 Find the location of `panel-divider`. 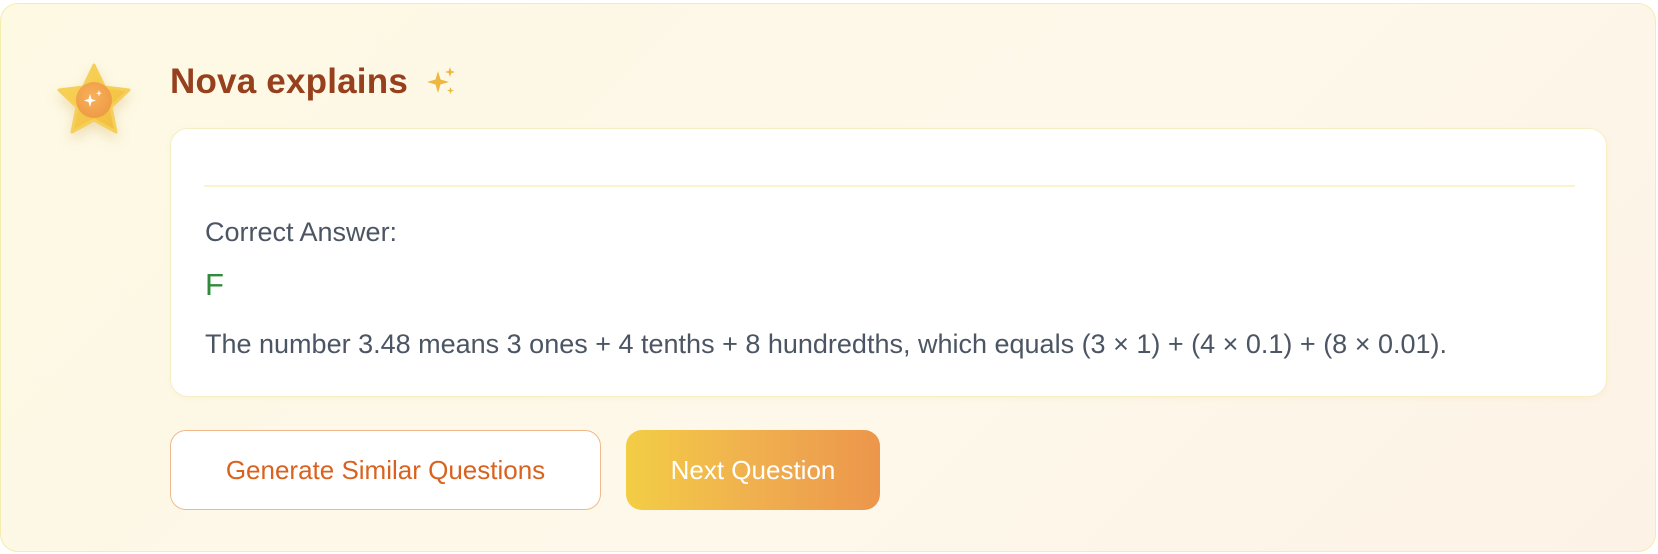

panel-divider is located at coordinates (889, 186).